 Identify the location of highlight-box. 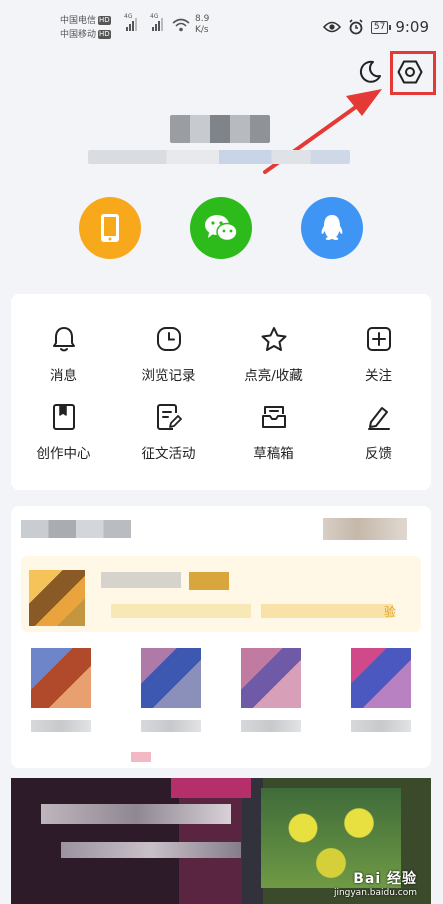
(413, 73).